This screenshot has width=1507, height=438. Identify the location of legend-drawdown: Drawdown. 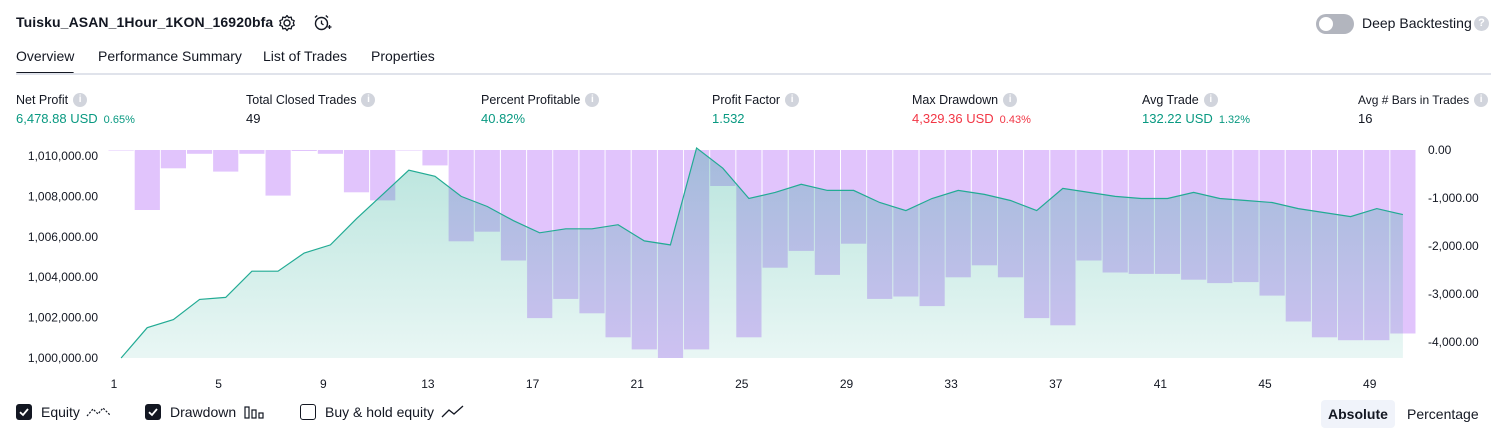
(205, 412).